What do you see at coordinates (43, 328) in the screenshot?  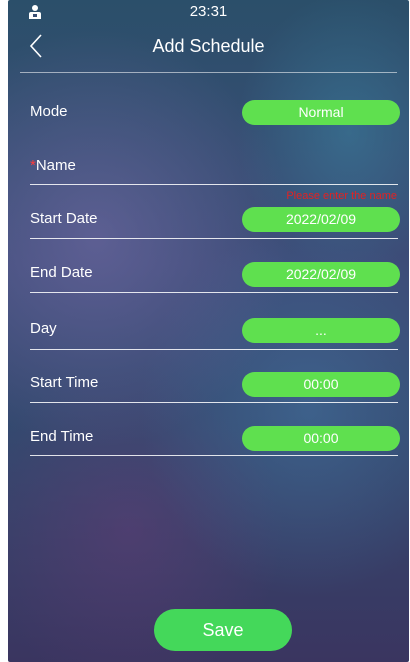 I see `day-label: Day` at bounding box center [43, 328].